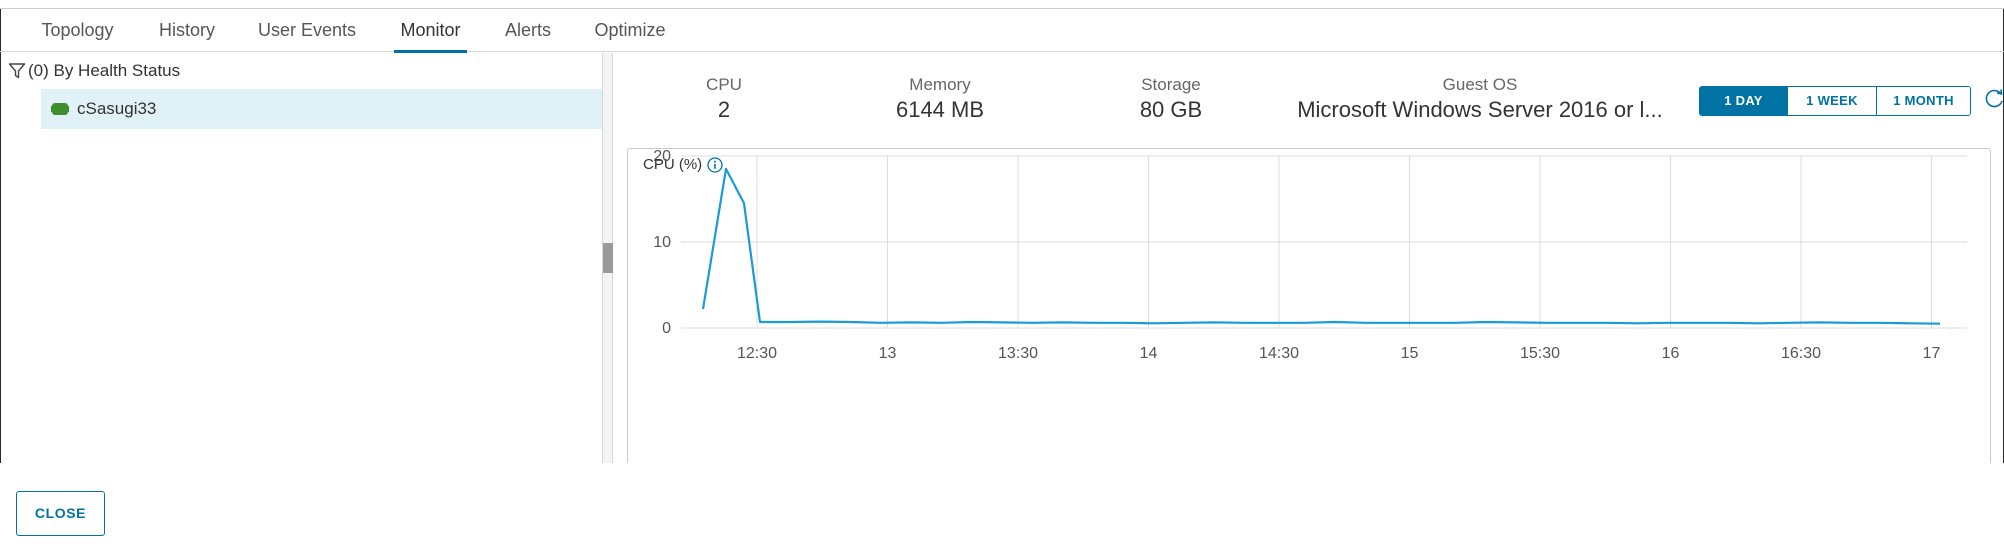 The image size is (2004, 557). Describe the element at coordinates (60, 109) in the screenshot. I see `vm-health-icon` at that location.